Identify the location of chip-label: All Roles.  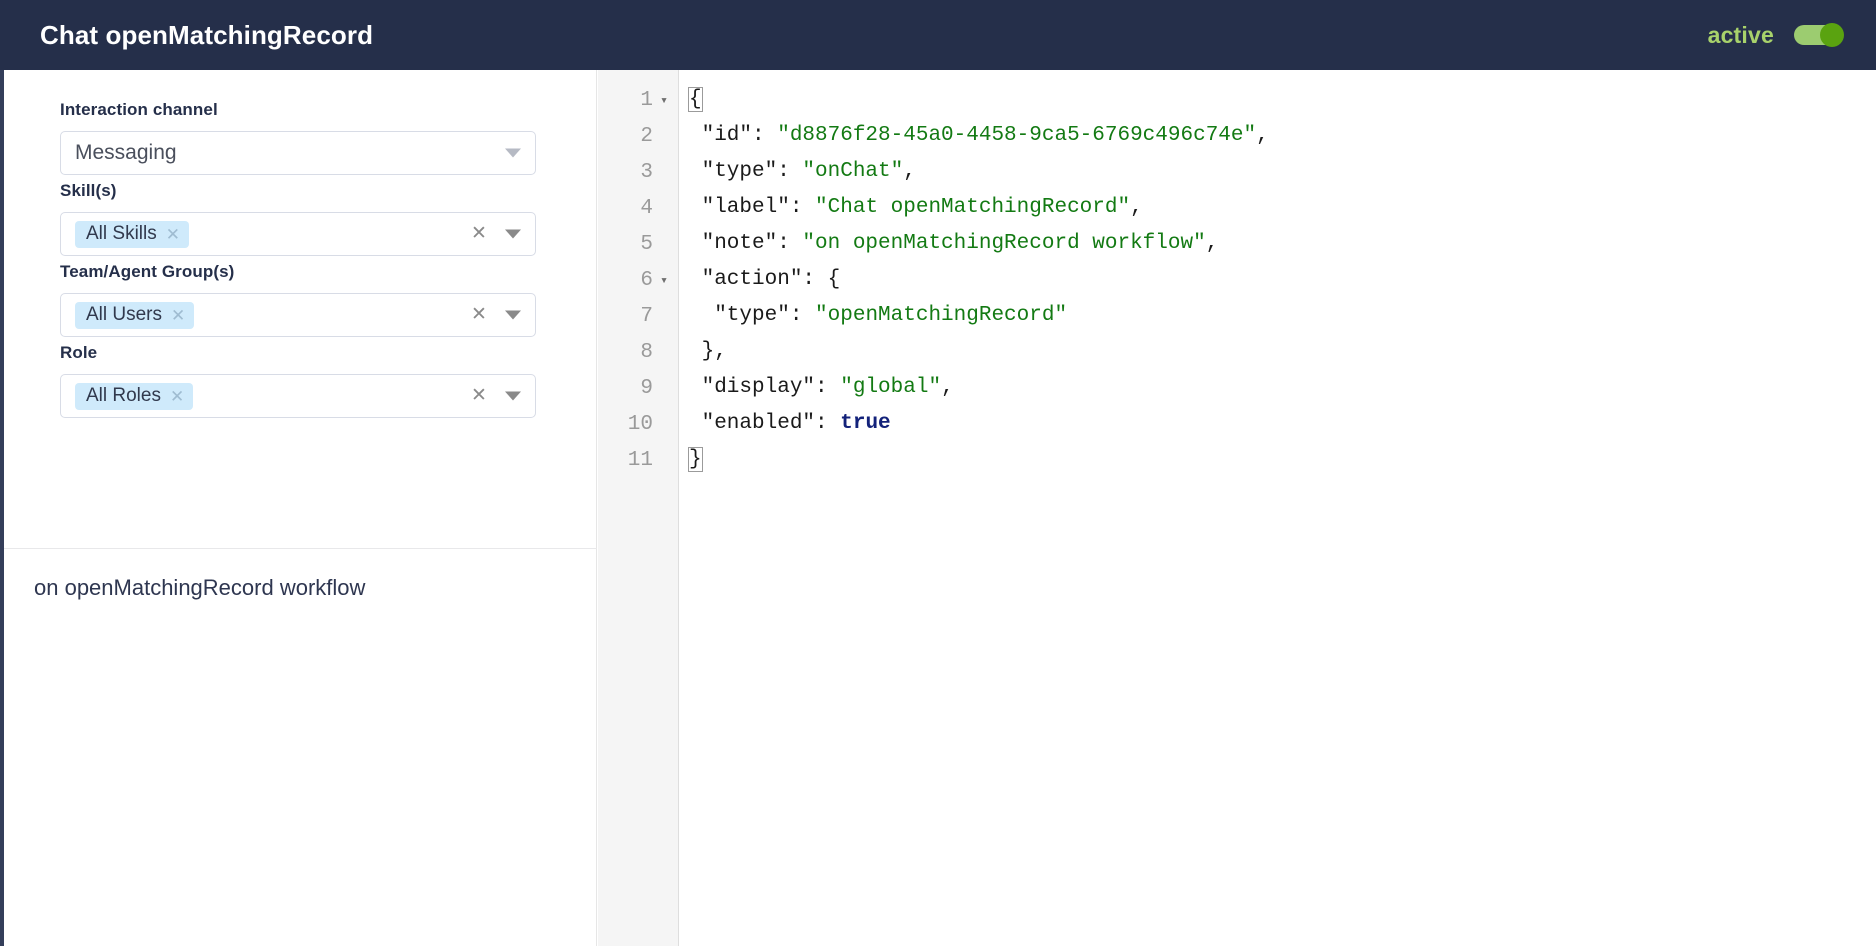
(123, 395).